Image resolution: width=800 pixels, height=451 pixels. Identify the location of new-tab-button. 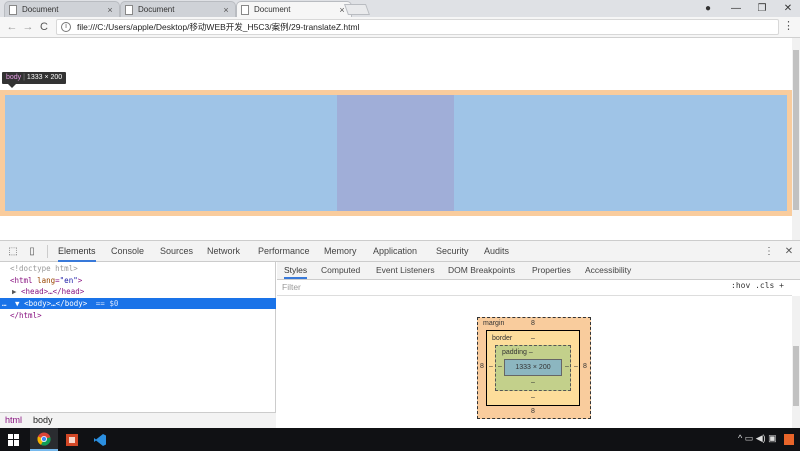
(357, 9).